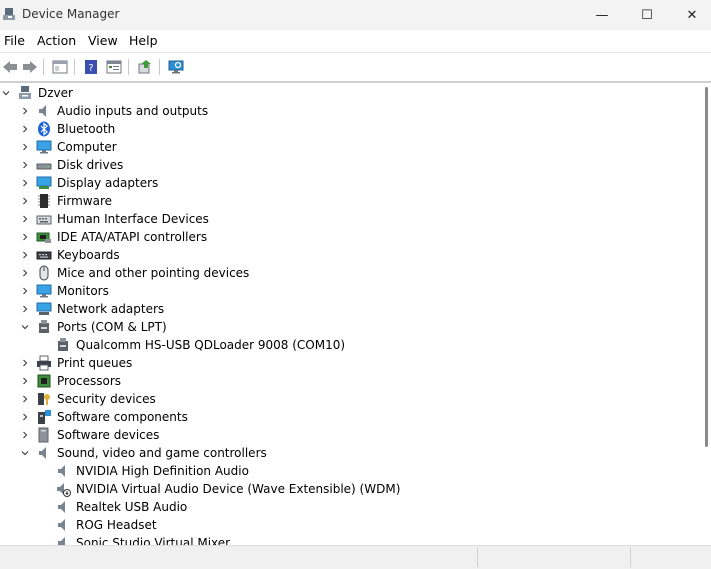 This screenshot has width=711, height=569. Describe the element at coordinates (647, 15) in the screenshot. I see `maximize-button: ☐` at that location.